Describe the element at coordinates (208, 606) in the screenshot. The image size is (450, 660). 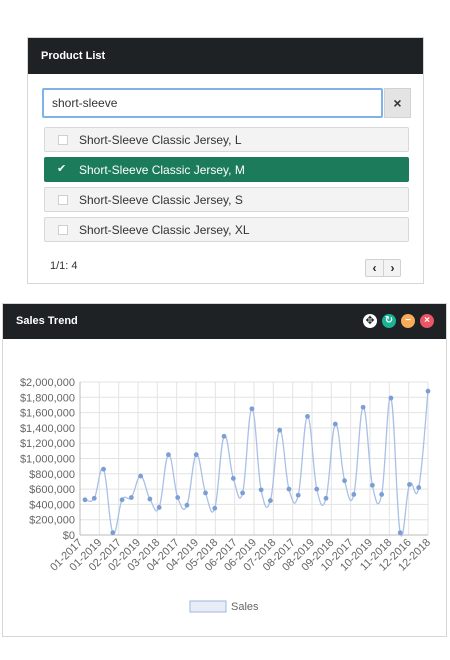
I see `legend-swatch` at that location.